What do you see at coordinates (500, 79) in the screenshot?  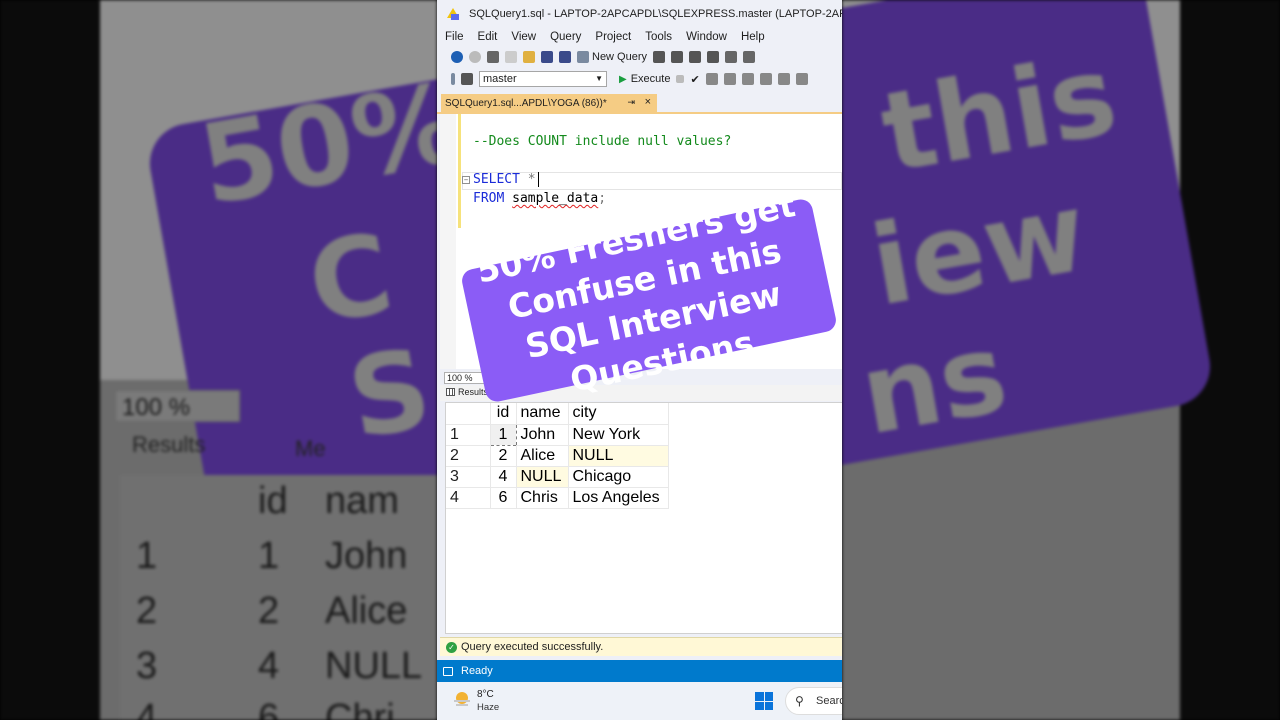 I see `database-select-value: master` at bounding box center [500, 79].